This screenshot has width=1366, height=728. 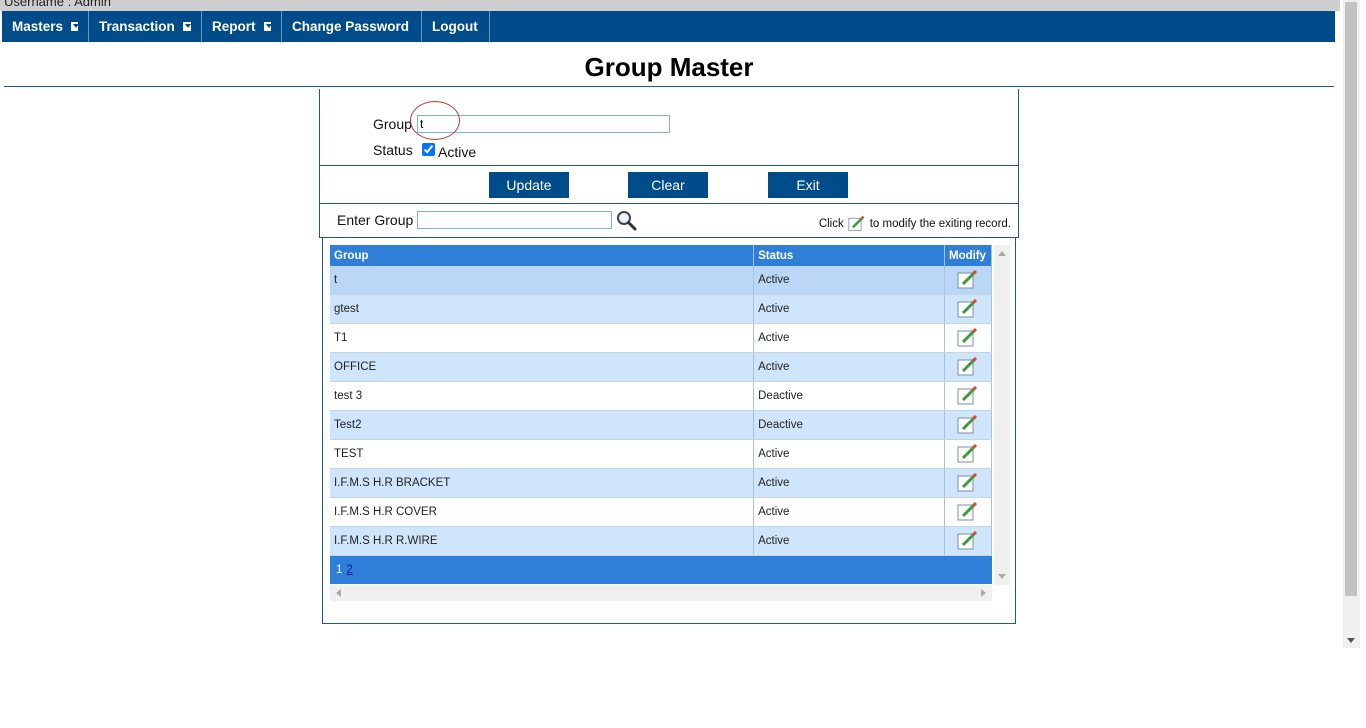 I want to click on column-header-modify: Modify, so click(x=968, y=255).